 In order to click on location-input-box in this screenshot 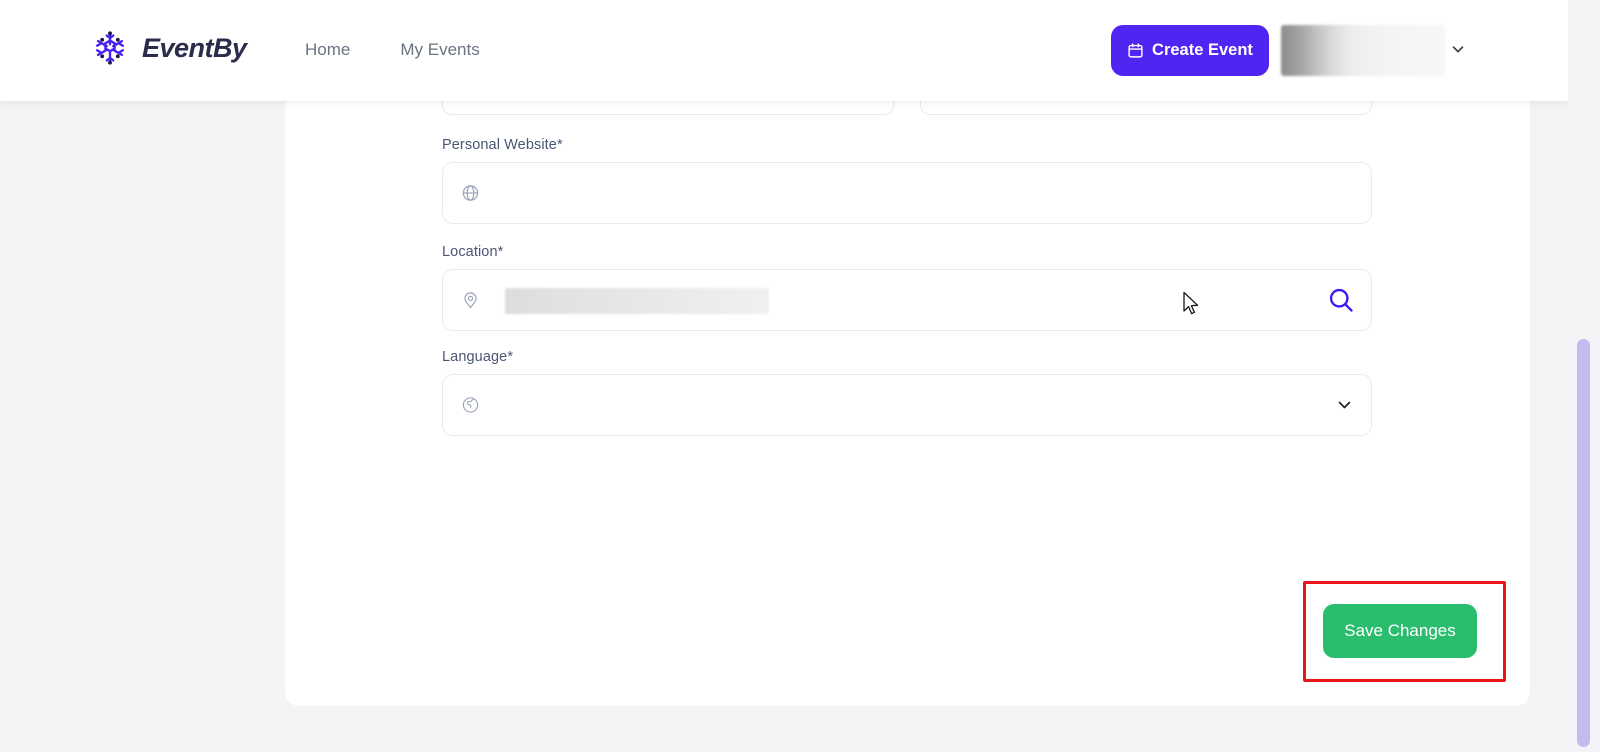, I will do `click(907, 300)`.